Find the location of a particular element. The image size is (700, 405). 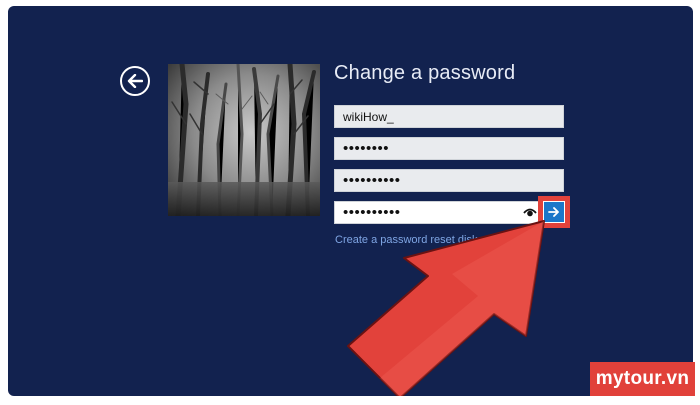

red-pointer-arrow-icon is located at coordinates (446, 308).